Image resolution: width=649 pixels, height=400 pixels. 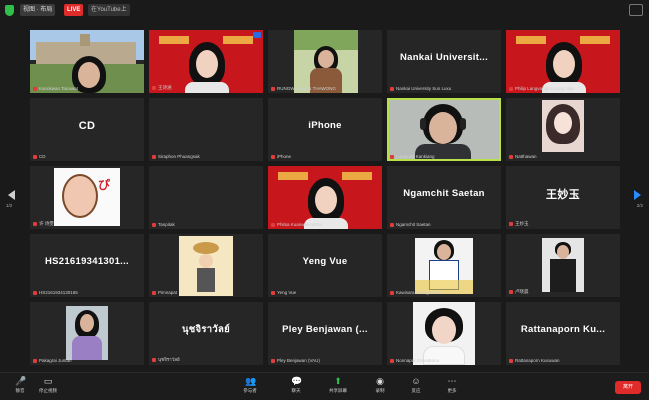 I want to click on participant-tile: Philip Langvangmu Long Nan, so click(x=563, y=61).